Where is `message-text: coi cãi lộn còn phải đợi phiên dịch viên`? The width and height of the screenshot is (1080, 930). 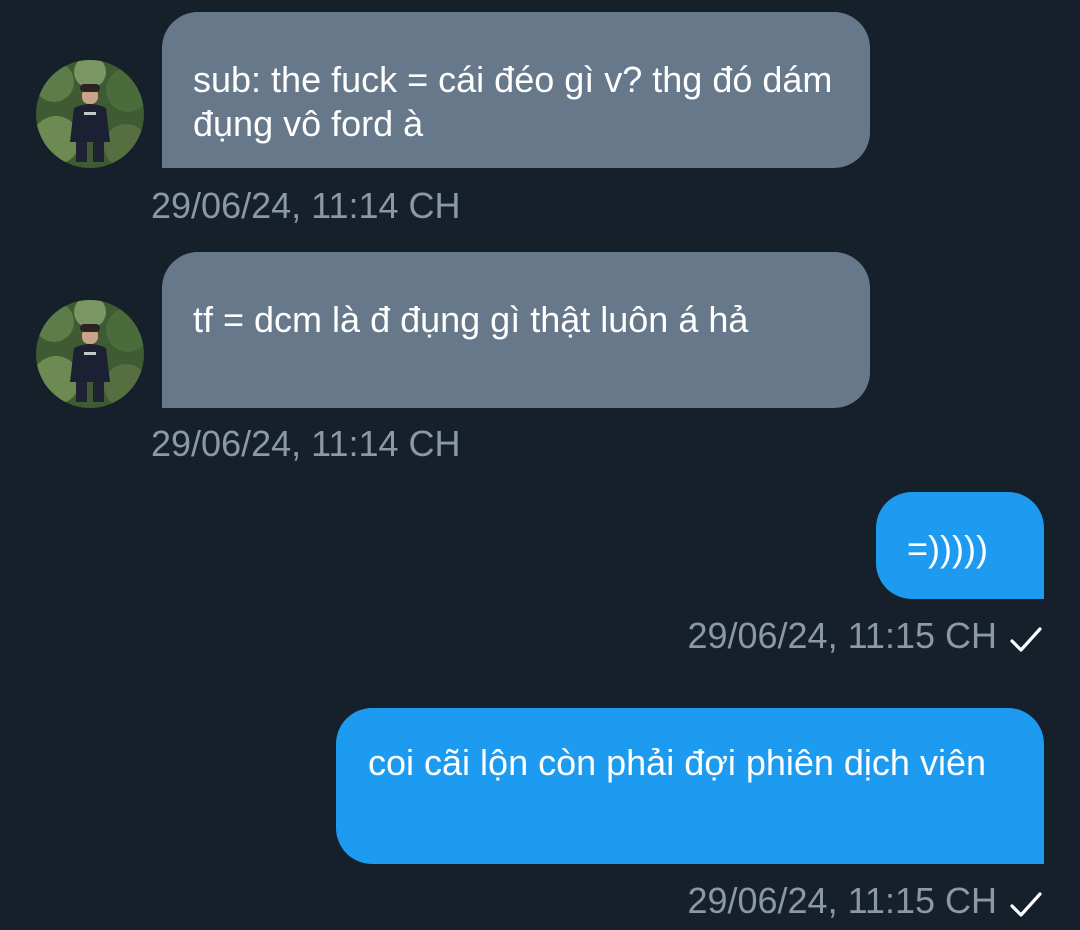 message-text: coi cãi lộn còn phải đợi phiên dịch viên is located at coordinates (677, 762).